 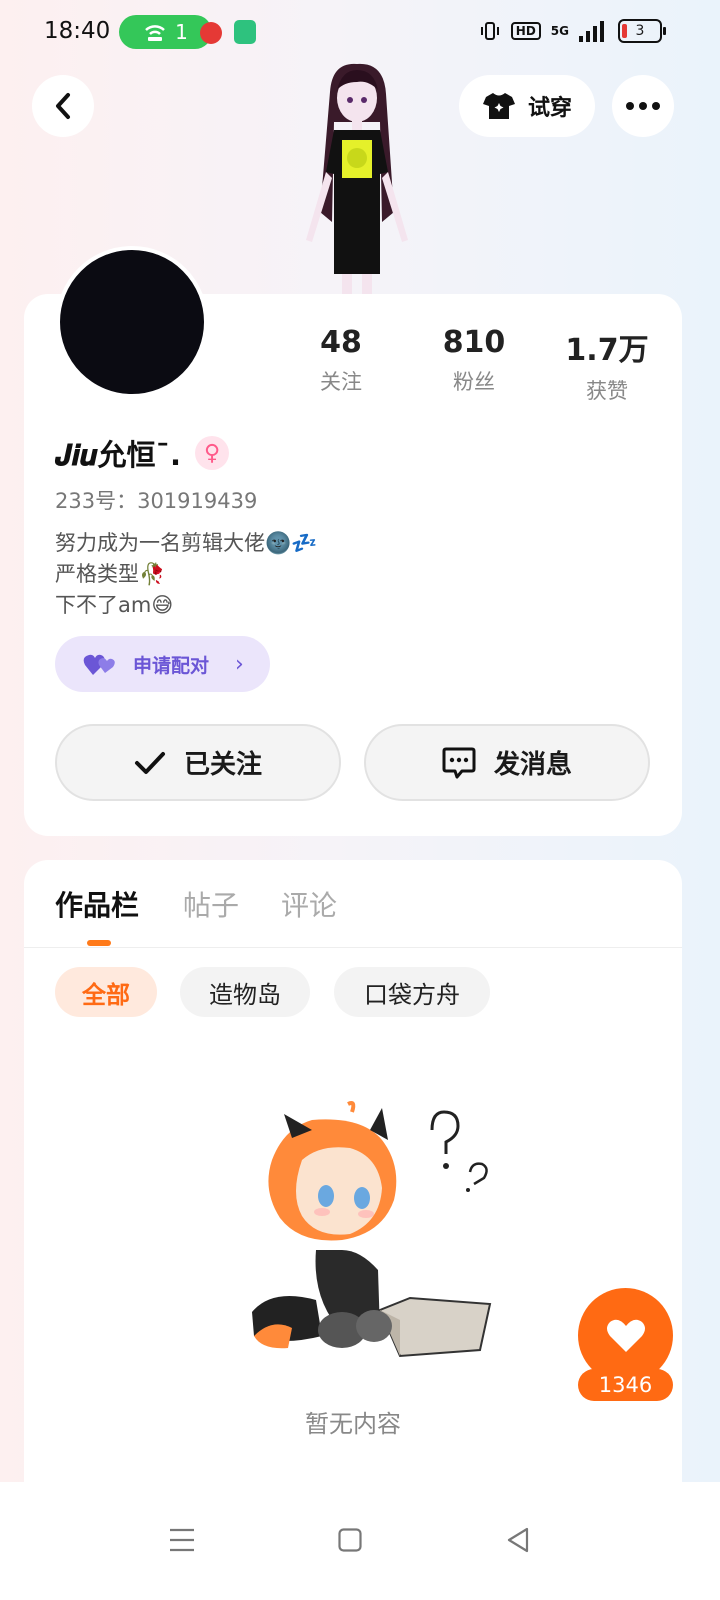 I want to click on try-on-button: 试穿, so click(x=527, y=106).